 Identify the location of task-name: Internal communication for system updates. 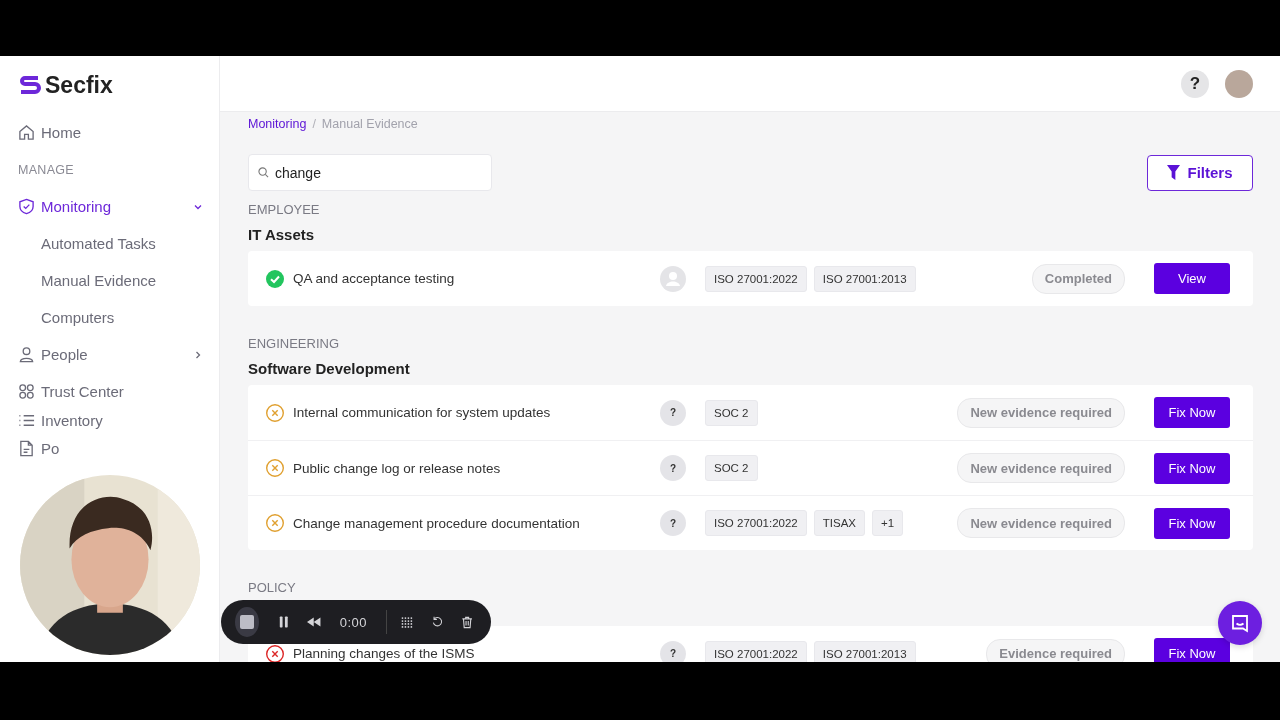
(422, 412).